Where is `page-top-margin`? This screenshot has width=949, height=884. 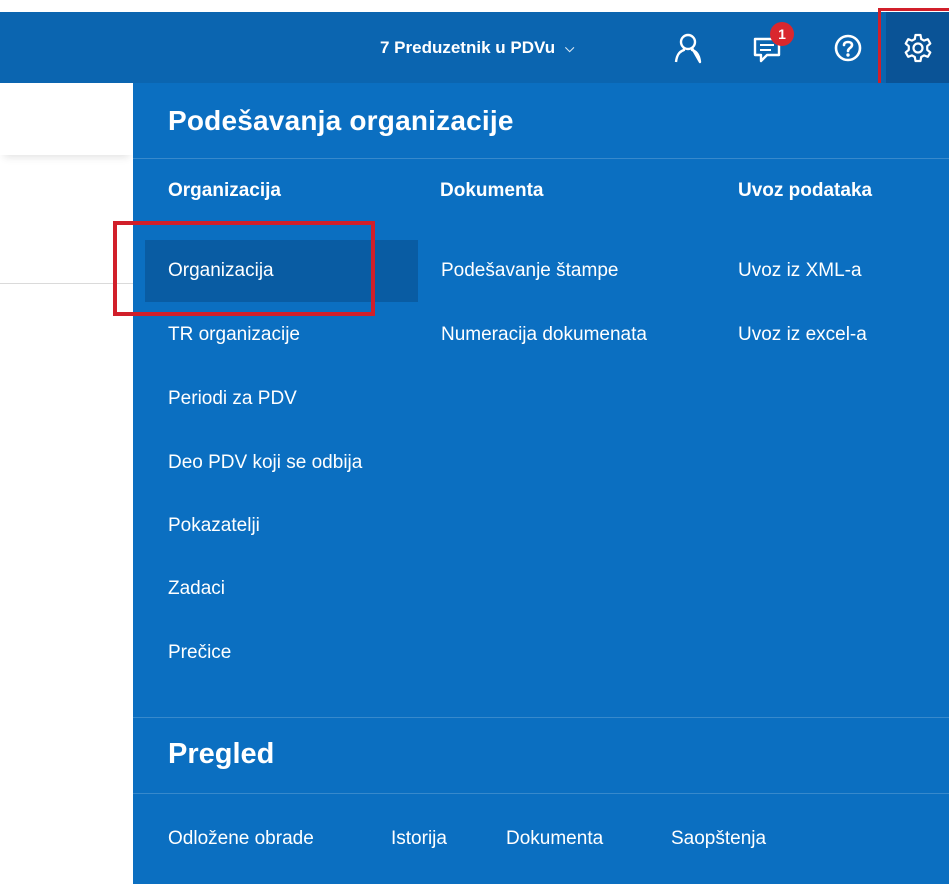 page-top-margin is located at coordinates (474, 6).